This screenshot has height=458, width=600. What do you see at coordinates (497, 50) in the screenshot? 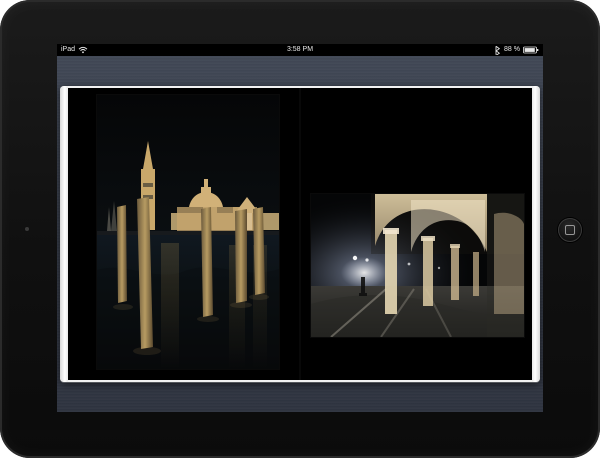
I see `bluetooth-icon` at bounding box center [497, 50].